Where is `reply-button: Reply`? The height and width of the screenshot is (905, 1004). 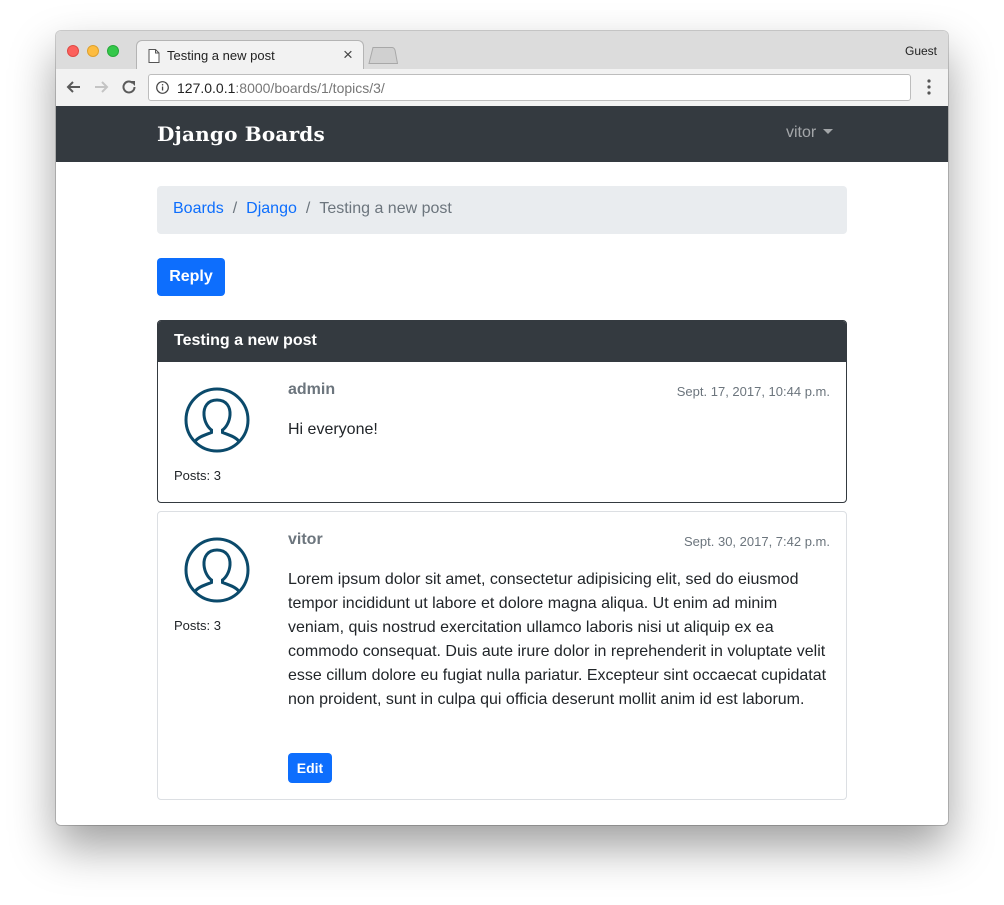 reply-button: Reply is located at coordinates (191, 277).